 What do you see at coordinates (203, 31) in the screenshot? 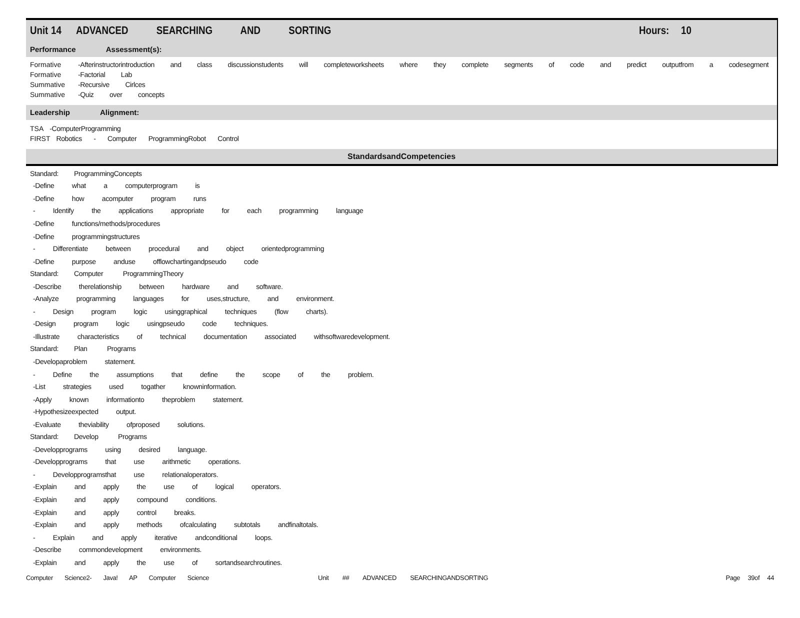
I see `unit-title: ADVANCED SEARCHING AND SORTING` at bounding box center [203, 31].